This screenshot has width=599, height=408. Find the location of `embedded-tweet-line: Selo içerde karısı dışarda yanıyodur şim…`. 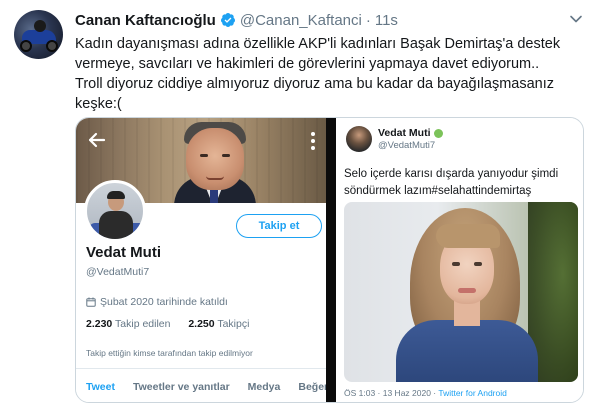

embedded-tweet-line: Selo içerde karısı dışarda yanıyodur şim… is located at coordinates (451, 174).